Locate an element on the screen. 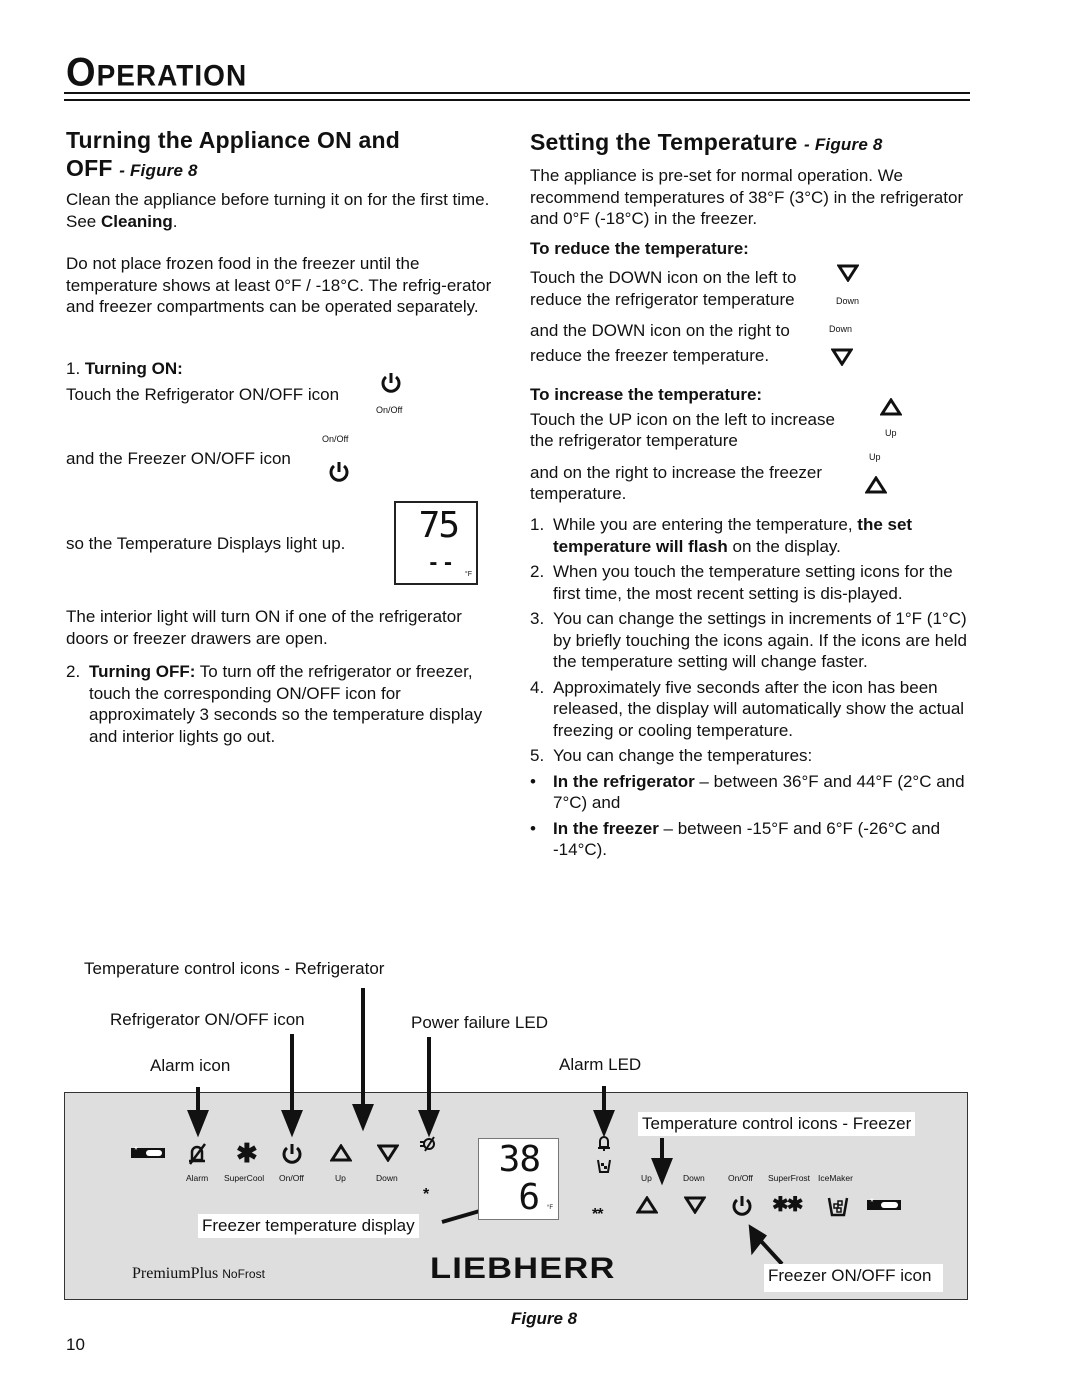 The height and width of the screenshot is (1397, 1080). page-number: 10 is located at coordinates (75, 1344).